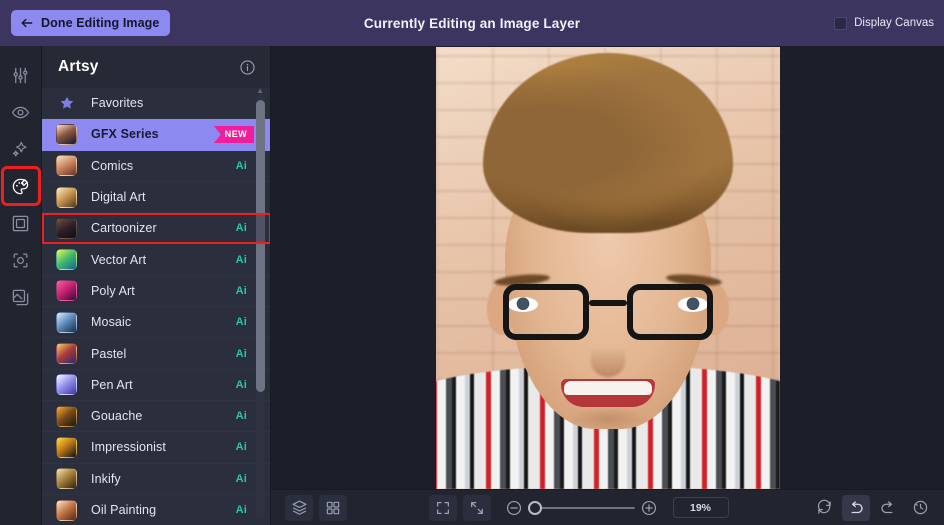 The height and width of the screenshot is (525, 944). Describe the element at coordinates (608, 388) in the screenshot. I see `photo-teeth` at that location.